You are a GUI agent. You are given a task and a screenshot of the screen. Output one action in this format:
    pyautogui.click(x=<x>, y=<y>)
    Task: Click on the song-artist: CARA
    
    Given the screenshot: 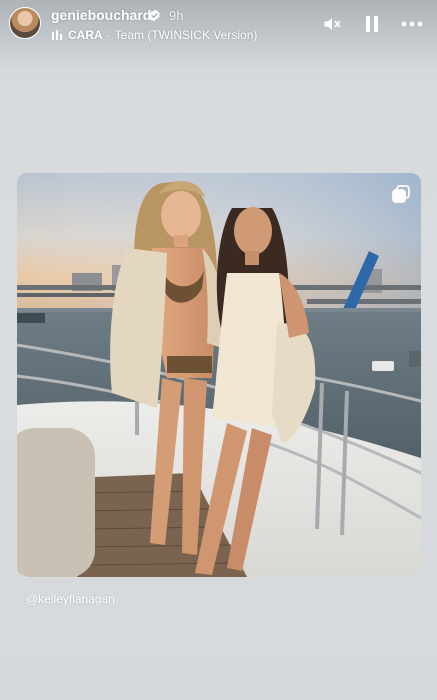 What is the action you would take?
    pyautogui.click(x=85, y=35)
    